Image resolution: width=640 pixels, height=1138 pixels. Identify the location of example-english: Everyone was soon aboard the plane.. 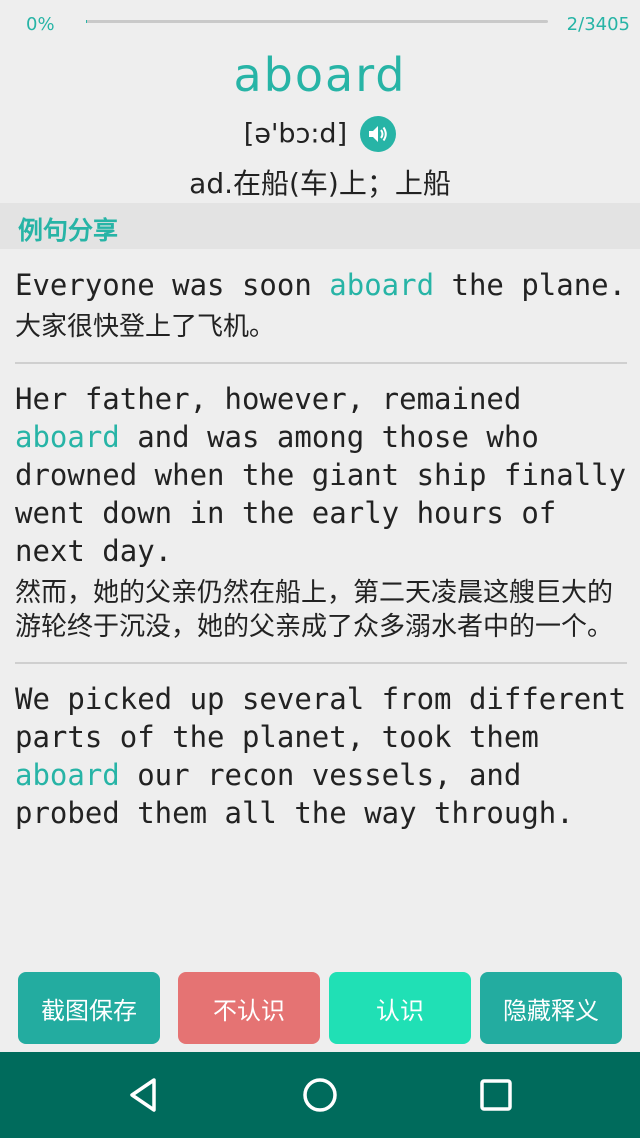
(321, 285).